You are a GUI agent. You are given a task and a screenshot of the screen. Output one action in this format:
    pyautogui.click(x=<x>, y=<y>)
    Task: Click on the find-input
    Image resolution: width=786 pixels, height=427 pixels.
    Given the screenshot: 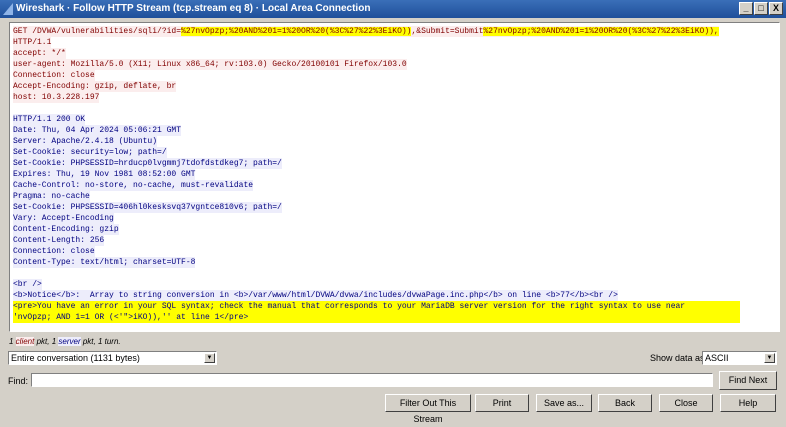 What is the action you would take?
    pyautogui.click(x=372, y=380)
    